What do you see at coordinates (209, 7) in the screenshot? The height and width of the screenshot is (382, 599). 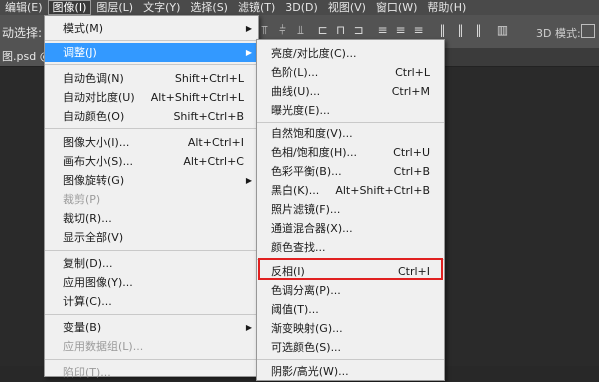 I see `menu-select: 选择(S)` at bounding box center [209, 7].